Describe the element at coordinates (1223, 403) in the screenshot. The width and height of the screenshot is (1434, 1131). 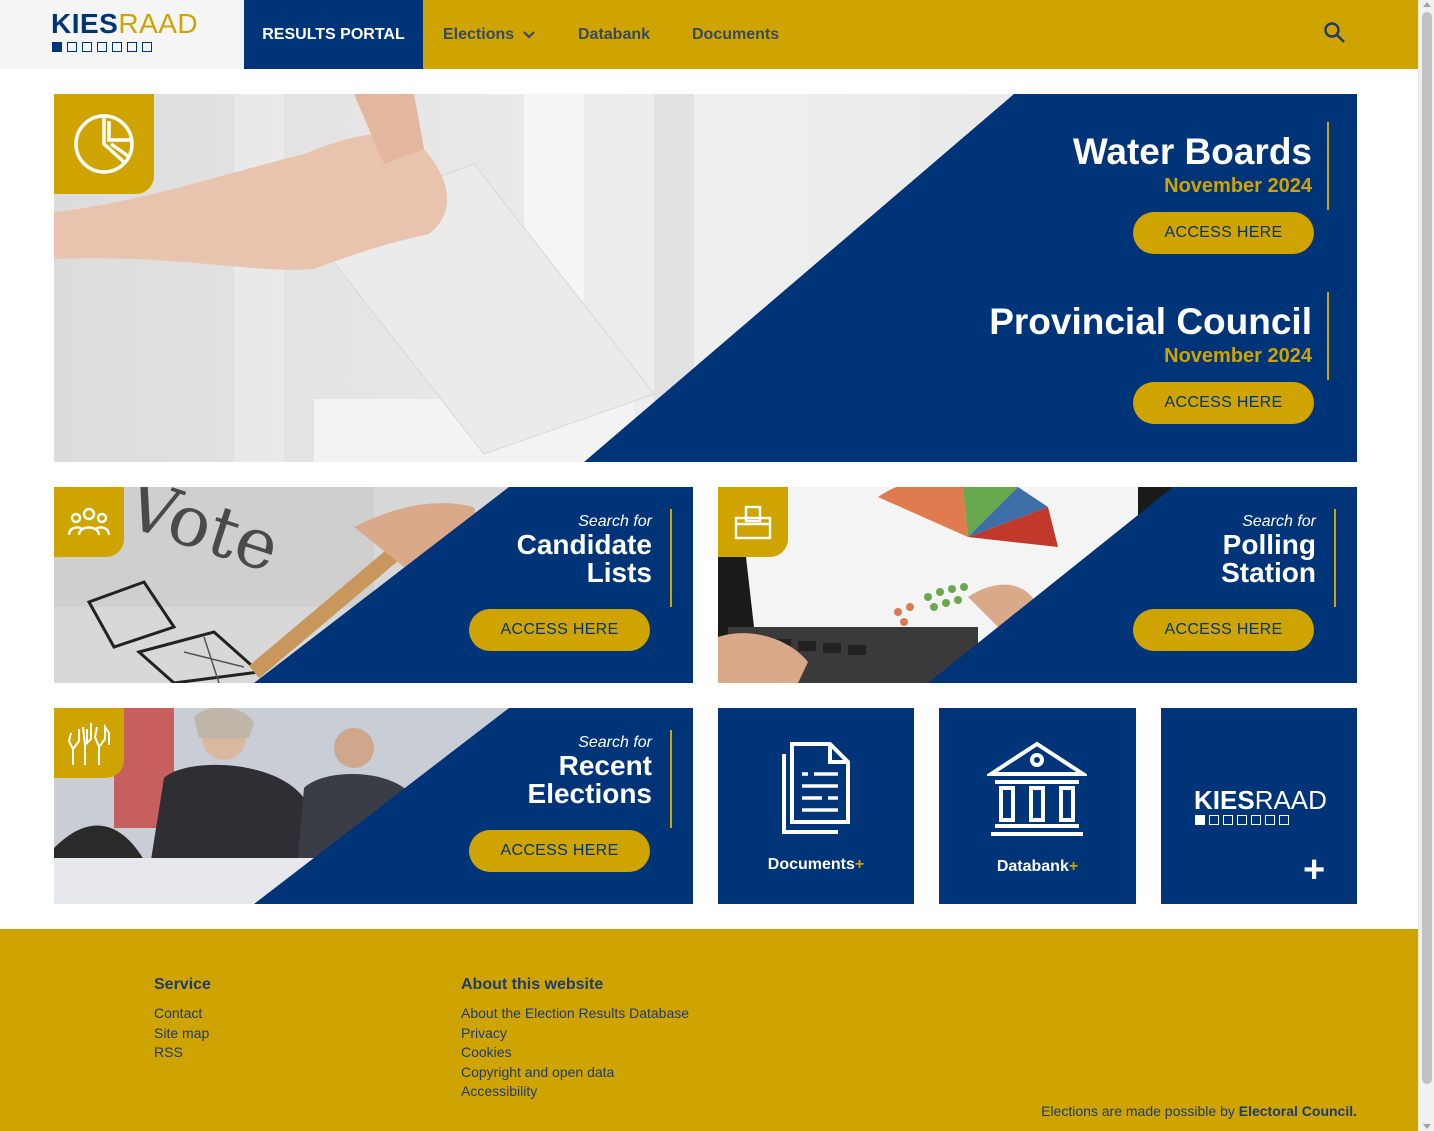
I see `provincial-council-access-button: ACCESS HERE` at that location.